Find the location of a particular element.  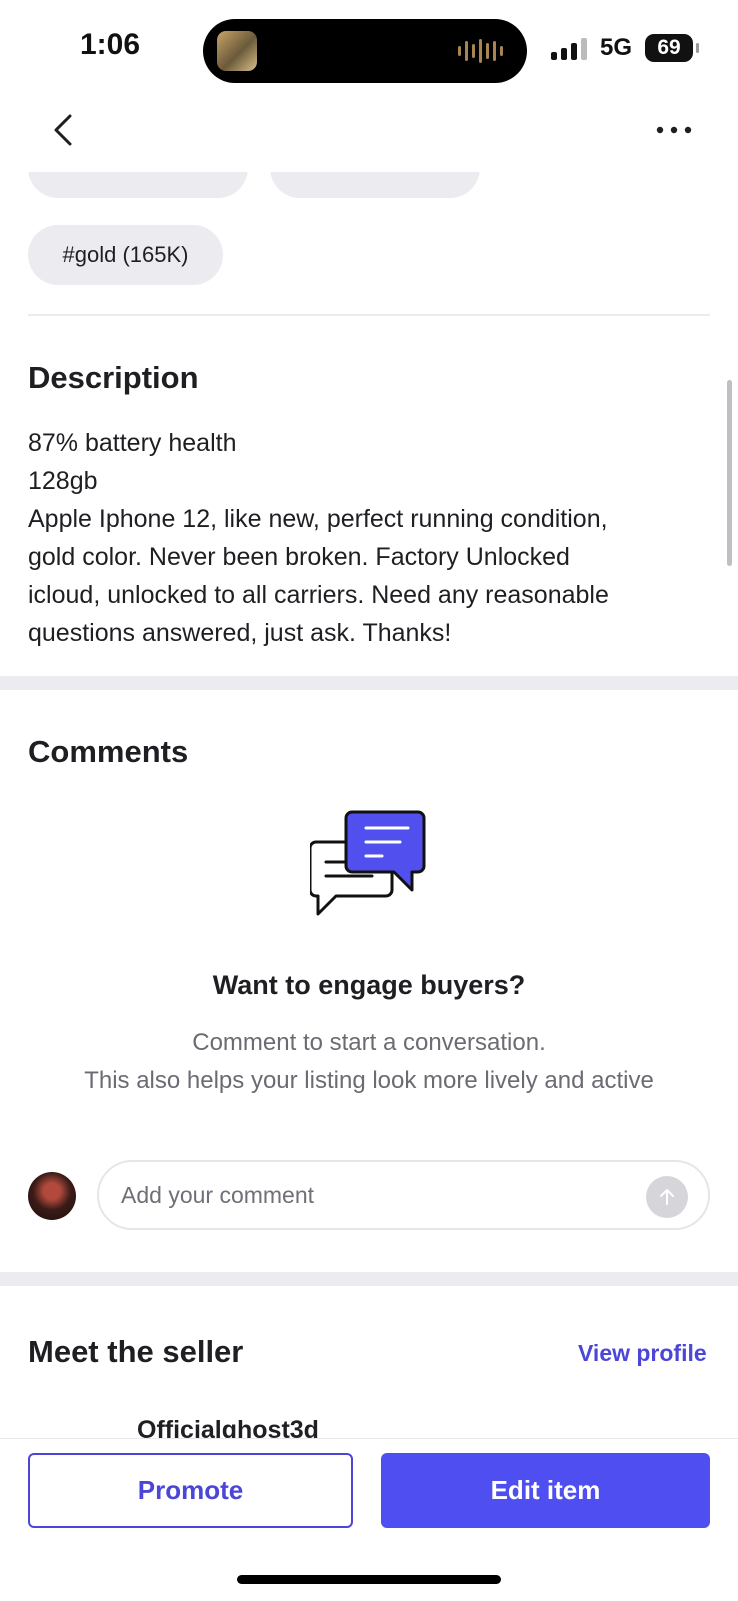

home-indicator is located at coordinates (369, 1579).